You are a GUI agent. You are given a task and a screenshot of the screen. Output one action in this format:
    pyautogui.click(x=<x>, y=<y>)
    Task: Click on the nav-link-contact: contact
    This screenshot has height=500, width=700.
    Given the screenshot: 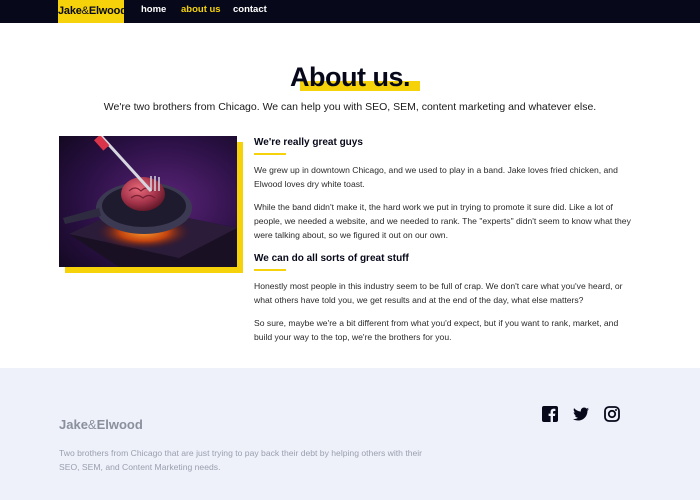 What is the action you would take?
    pyautogui.click(x=250, y=10)
    